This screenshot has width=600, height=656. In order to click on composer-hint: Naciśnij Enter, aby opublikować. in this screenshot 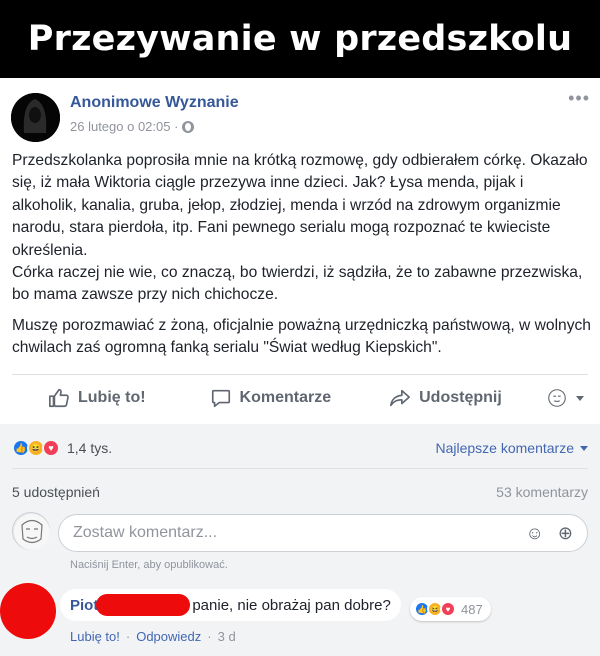, I will do `click(149, 565)`.